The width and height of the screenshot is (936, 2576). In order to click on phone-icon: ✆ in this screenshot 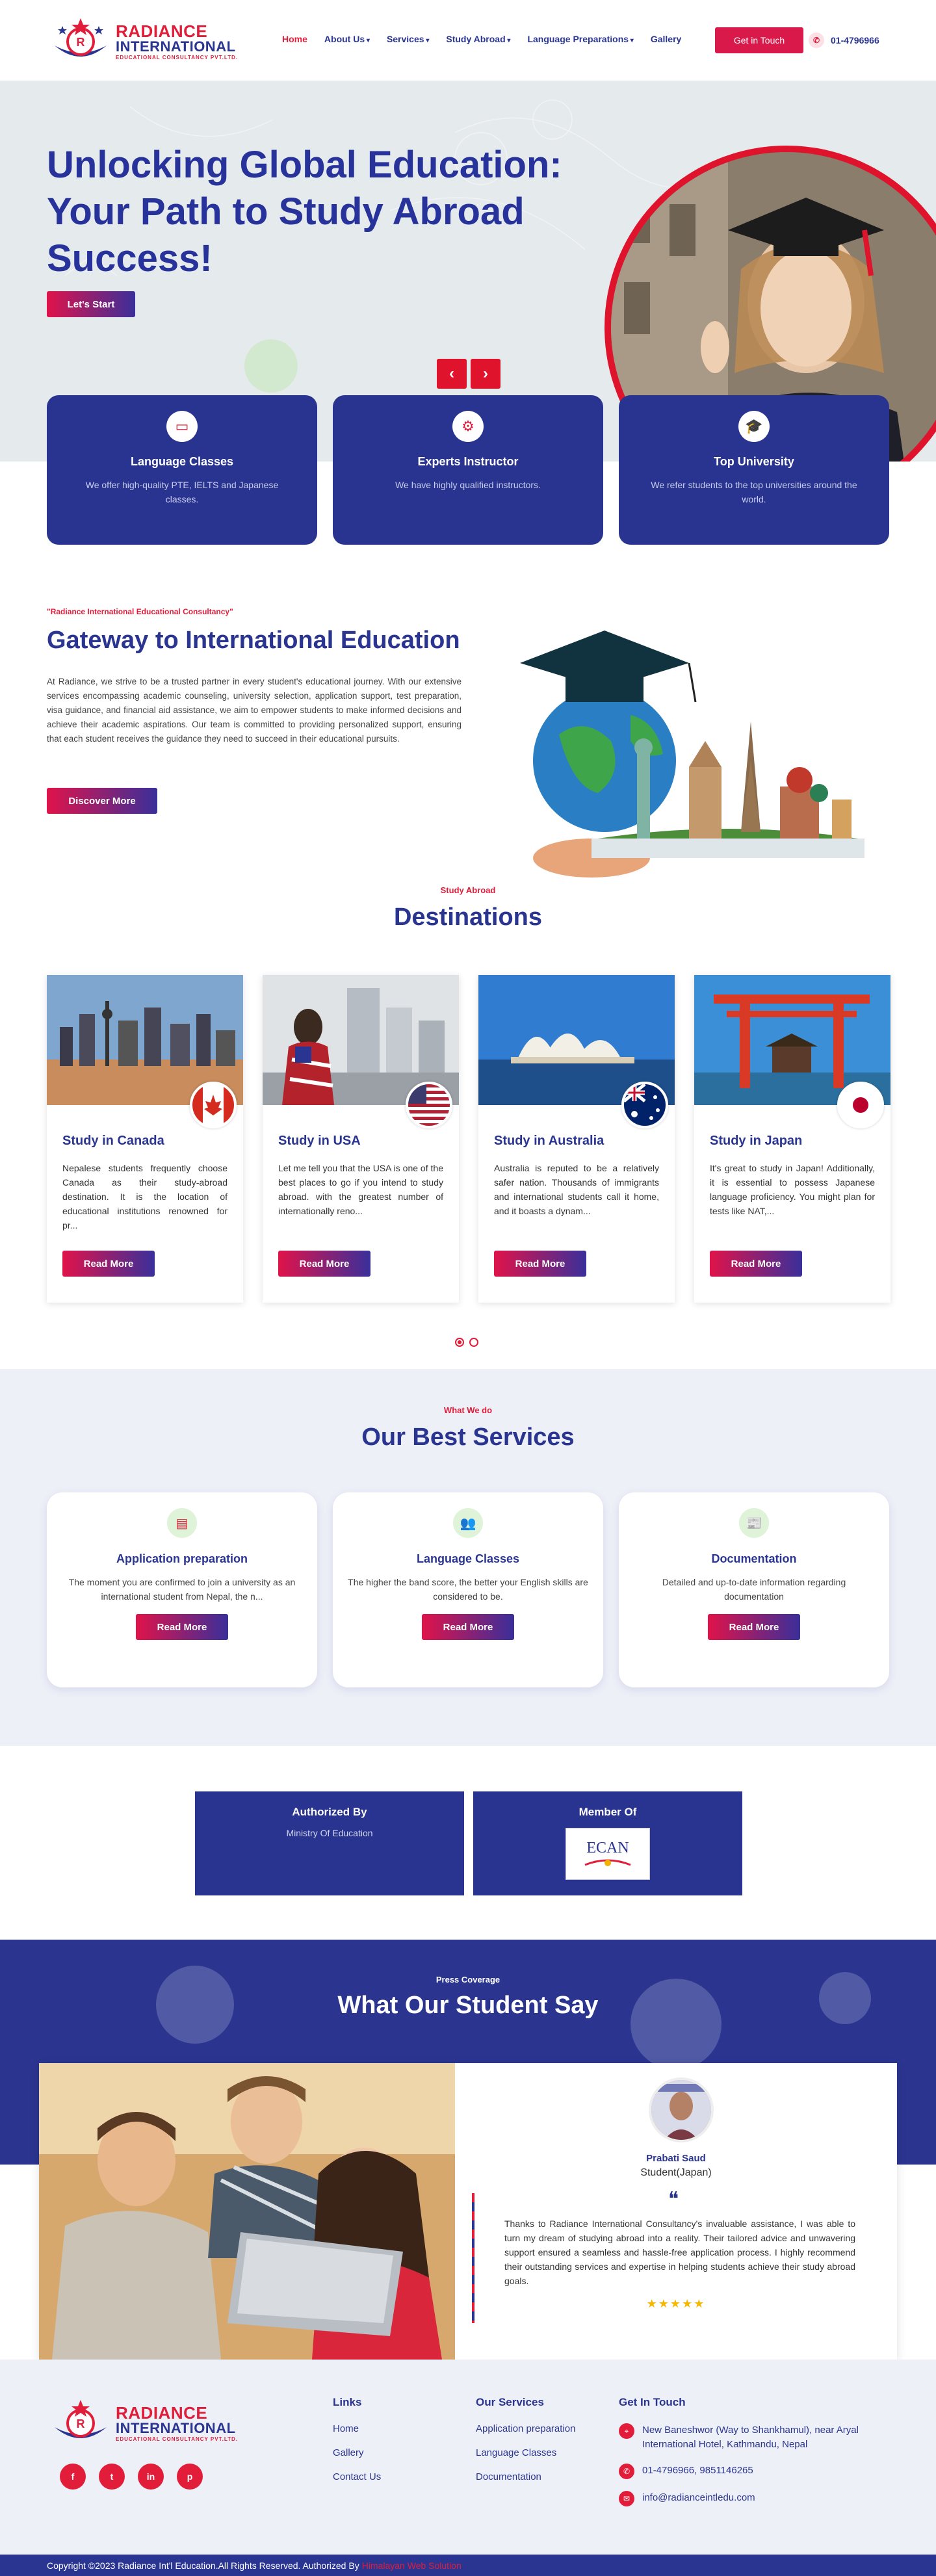, I will do `click(816, 40)`.